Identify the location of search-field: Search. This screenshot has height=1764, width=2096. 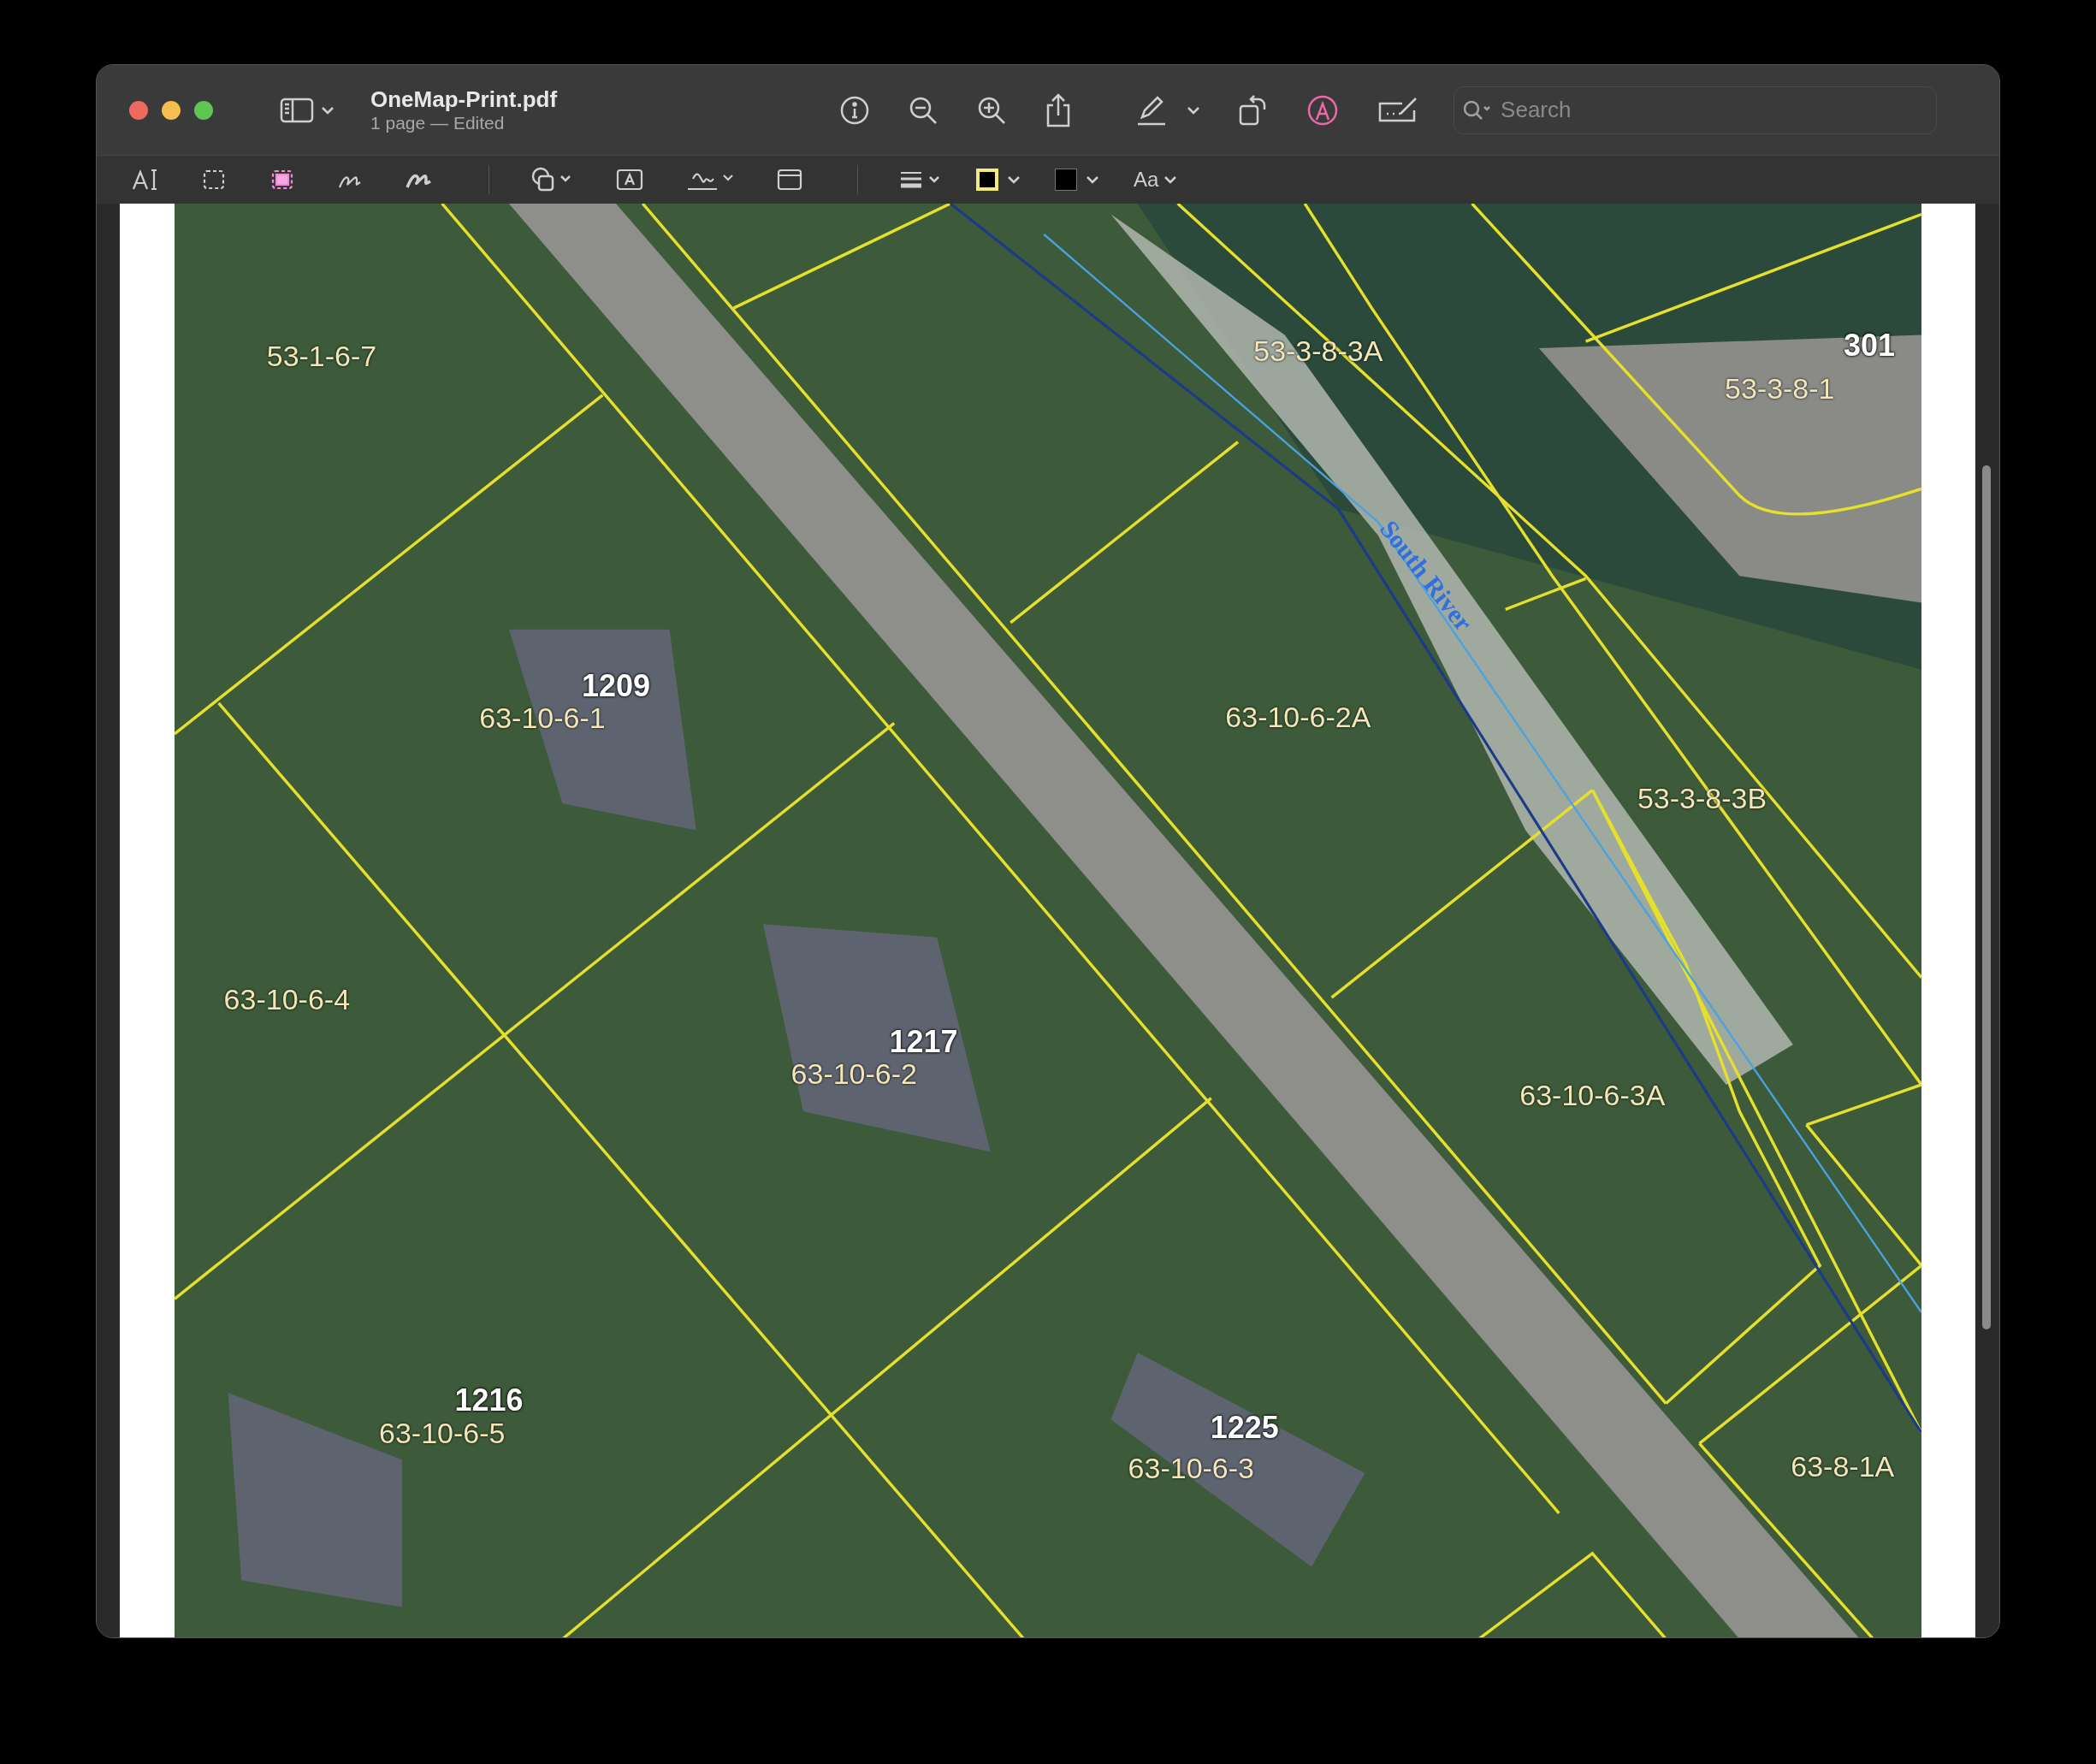
(1696, 110).